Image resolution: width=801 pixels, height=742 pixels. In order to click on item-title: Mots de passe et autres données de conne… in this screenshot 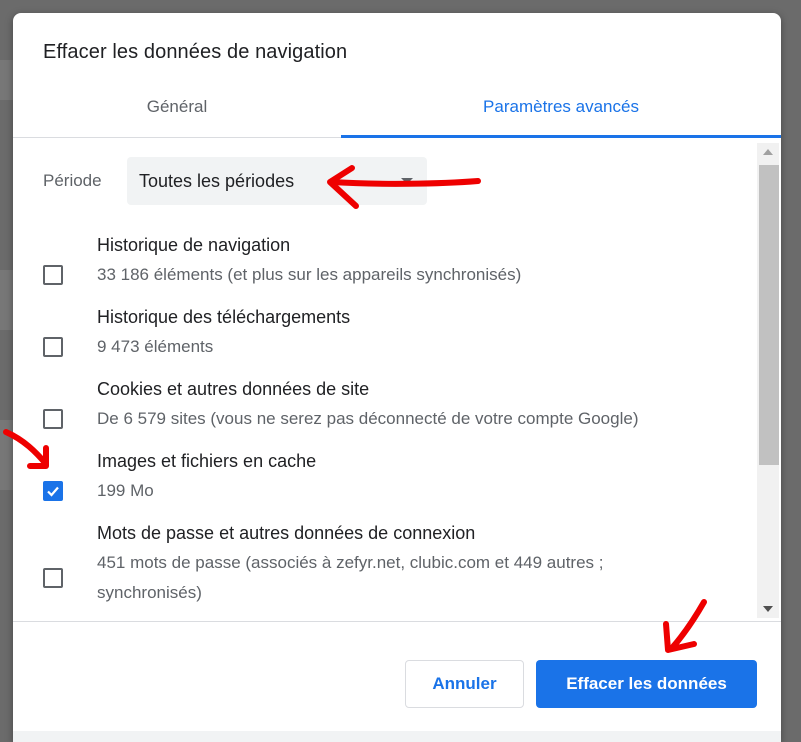, I will do `click(286, 533)`.